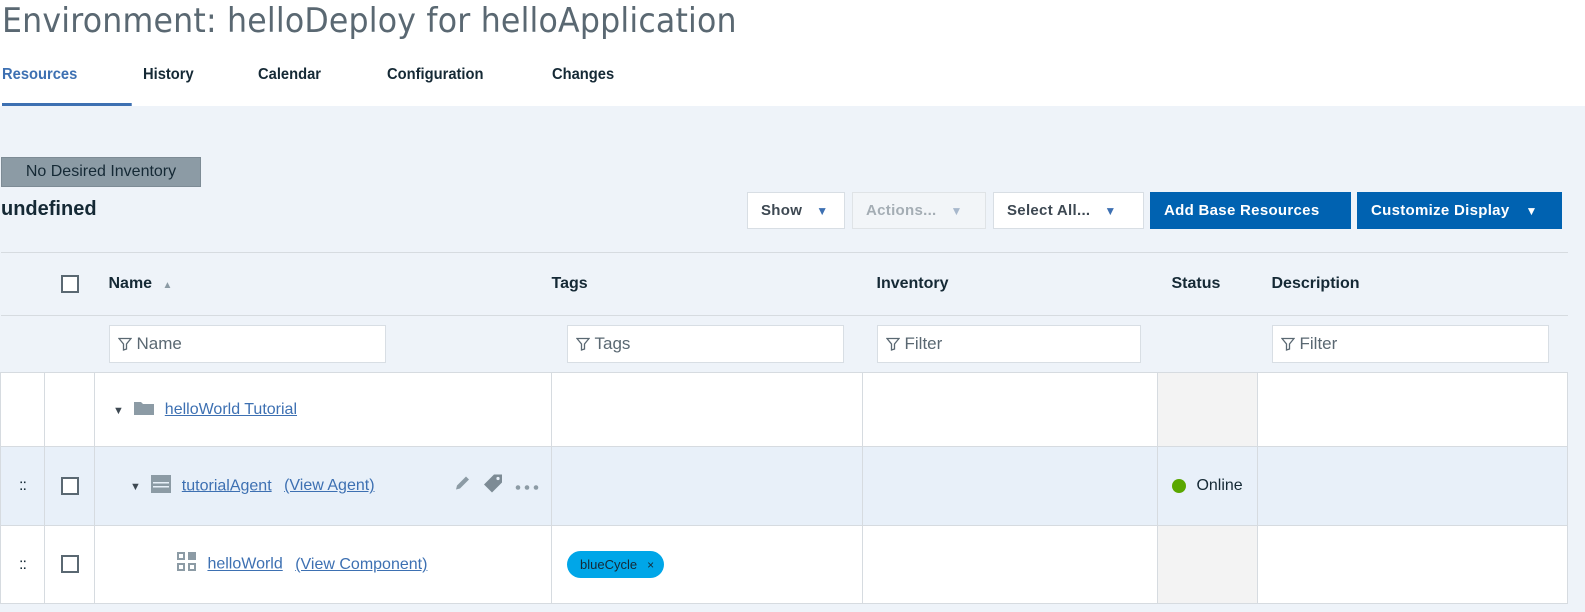 Image resolution: width=1585 pixels, height=612 pixels. I want to click on status-text: Online, so click(1219, 485).